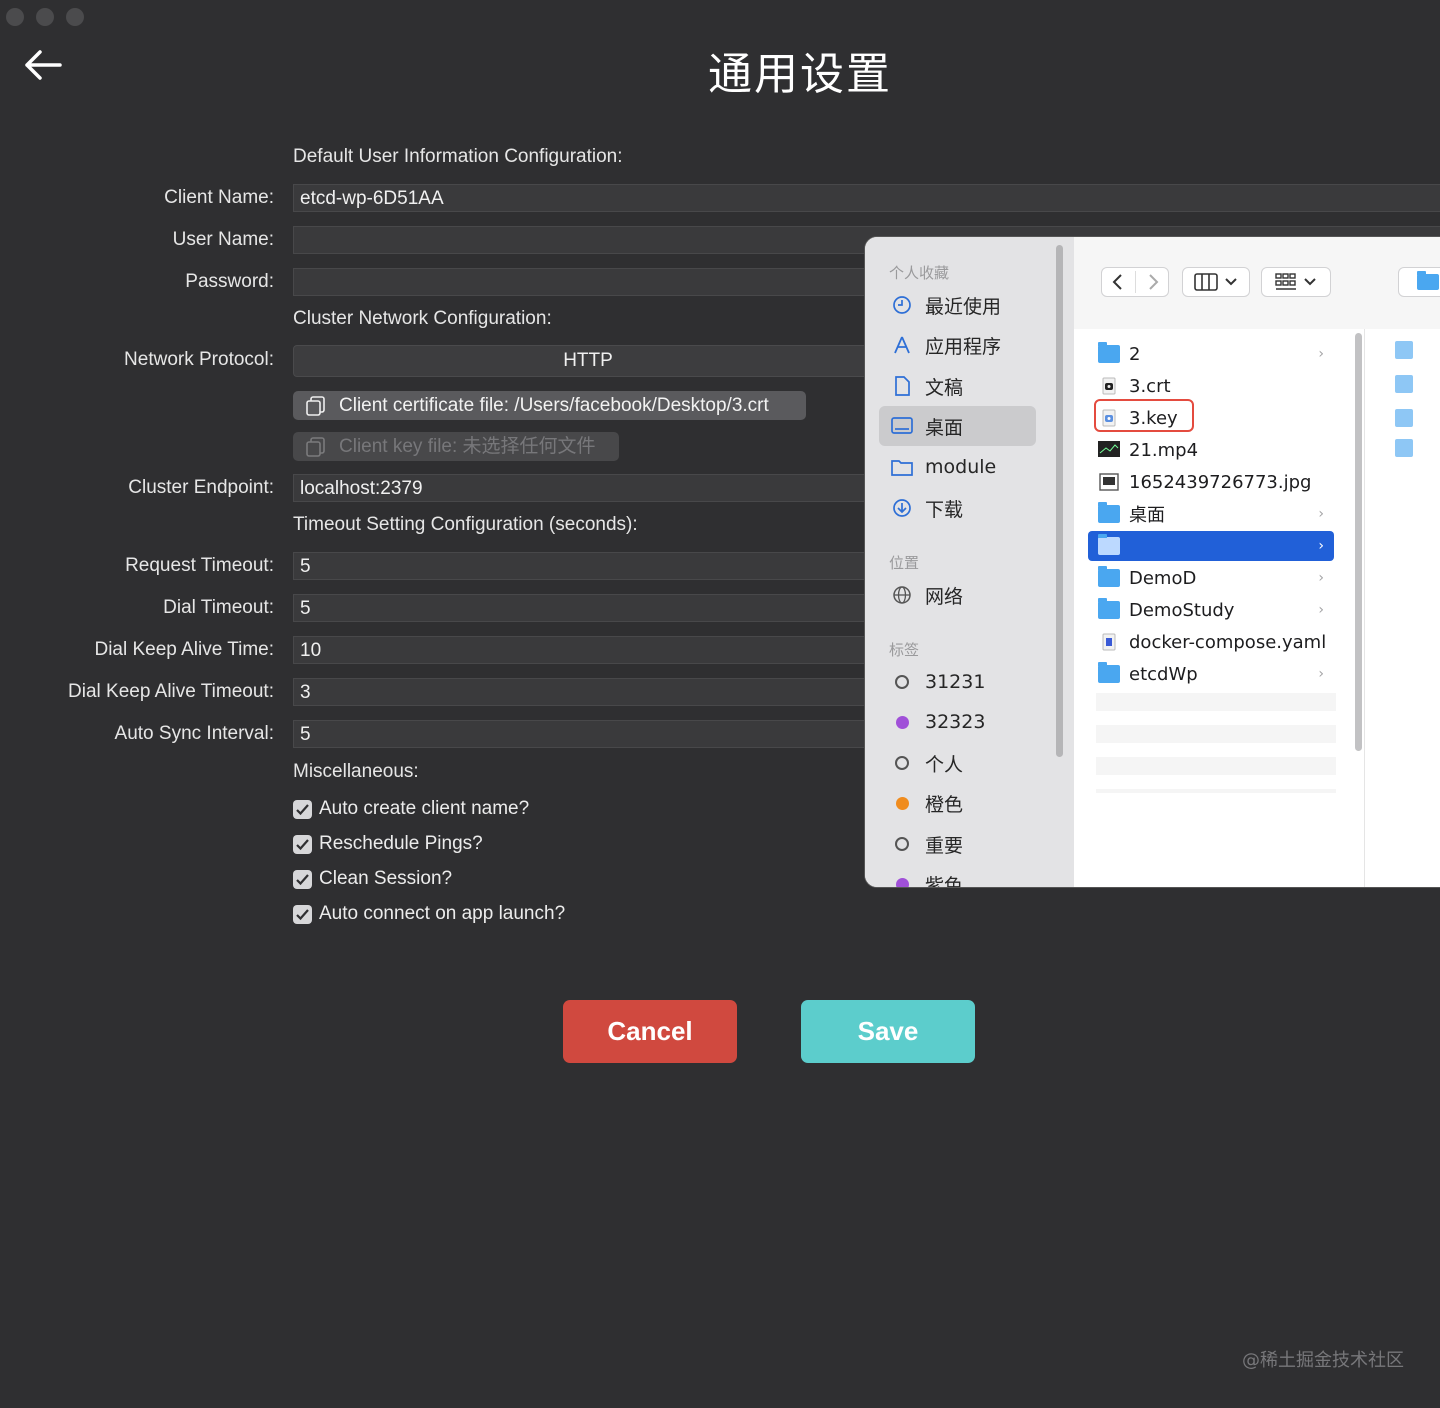 Image resolution: width=1440 pixels, height=1408 pixels. What do you see at coordinates (902, 386) in the screenshot?
I see `document-icon` at bounding box center [902, 386].